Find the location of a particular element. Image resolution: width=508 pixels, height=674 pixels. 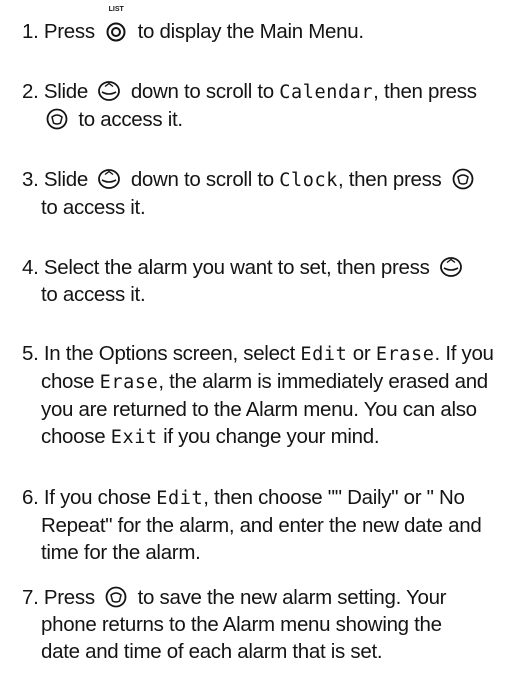

step-number: 4. is located at coordinates (30, 267).